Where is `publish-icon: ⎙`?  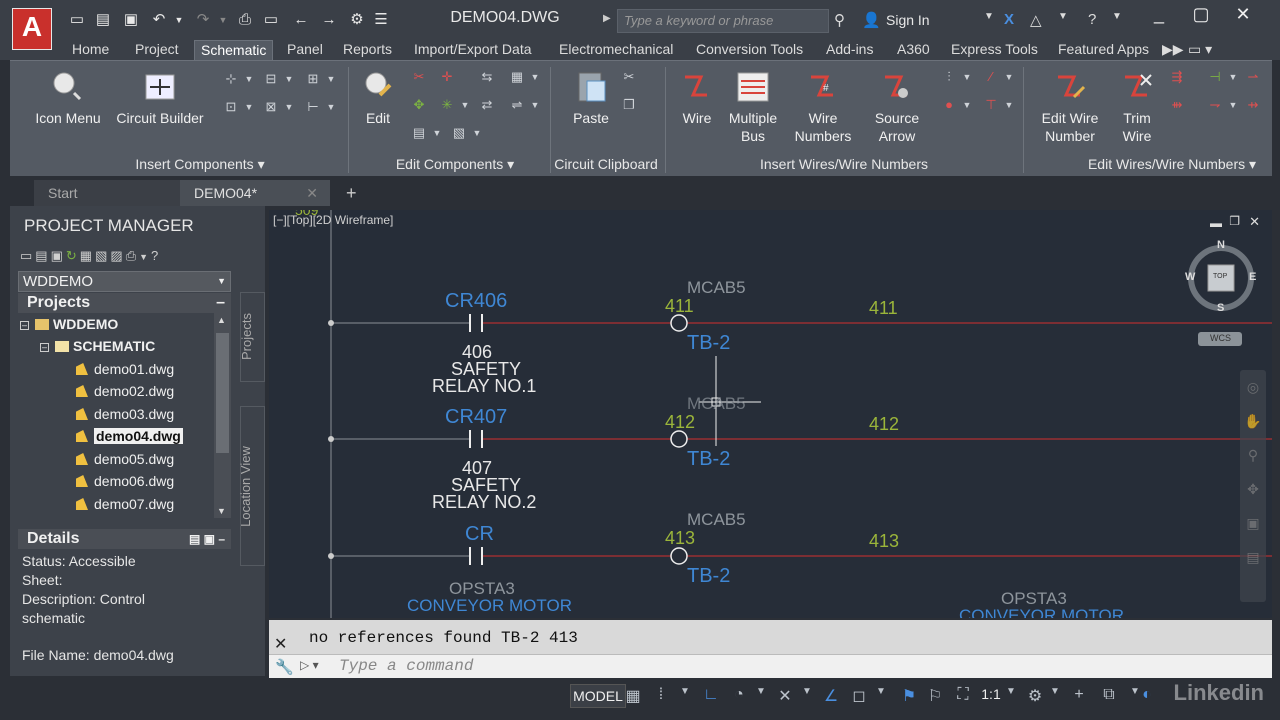
publish-icon: ⎙ is located at coordinates (132, 255).